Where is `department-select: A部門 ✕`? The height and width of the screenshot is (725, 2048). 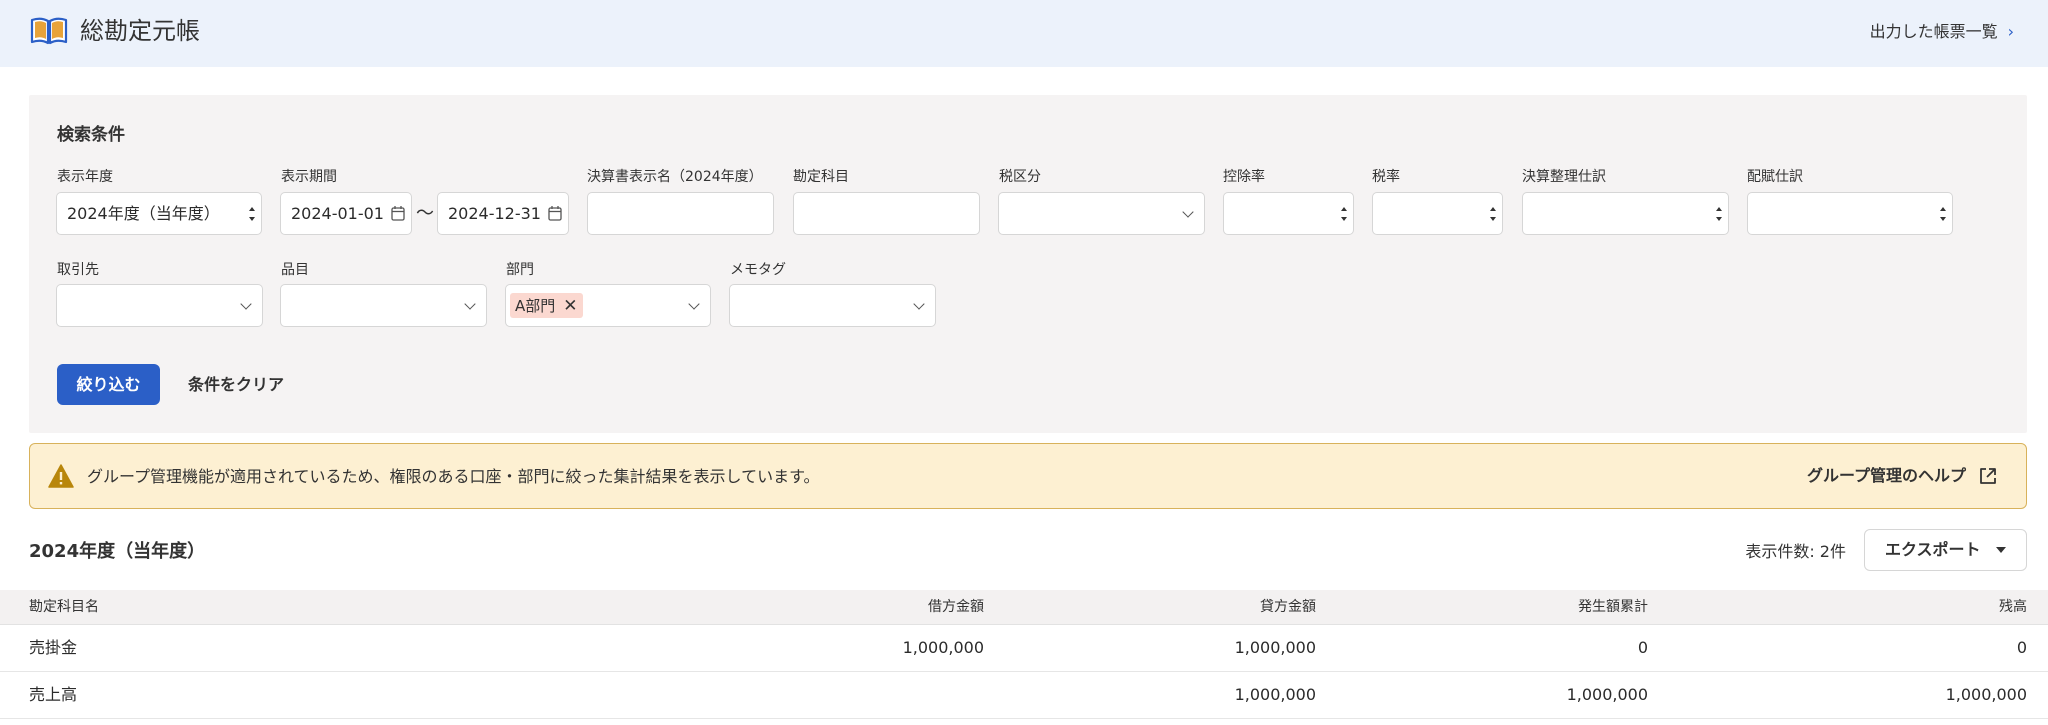
department-select: A部門 ✕ is located at coordinates (608, 305).